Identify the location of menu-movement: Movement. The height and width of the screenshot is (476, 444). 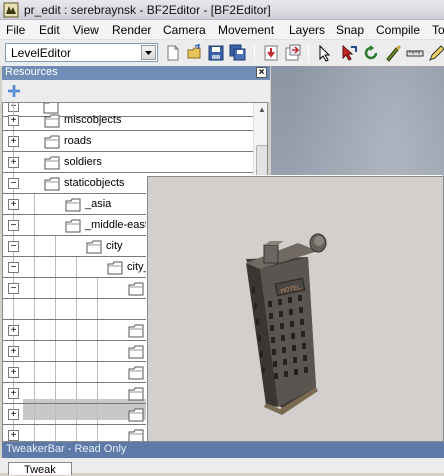
(246, 30).